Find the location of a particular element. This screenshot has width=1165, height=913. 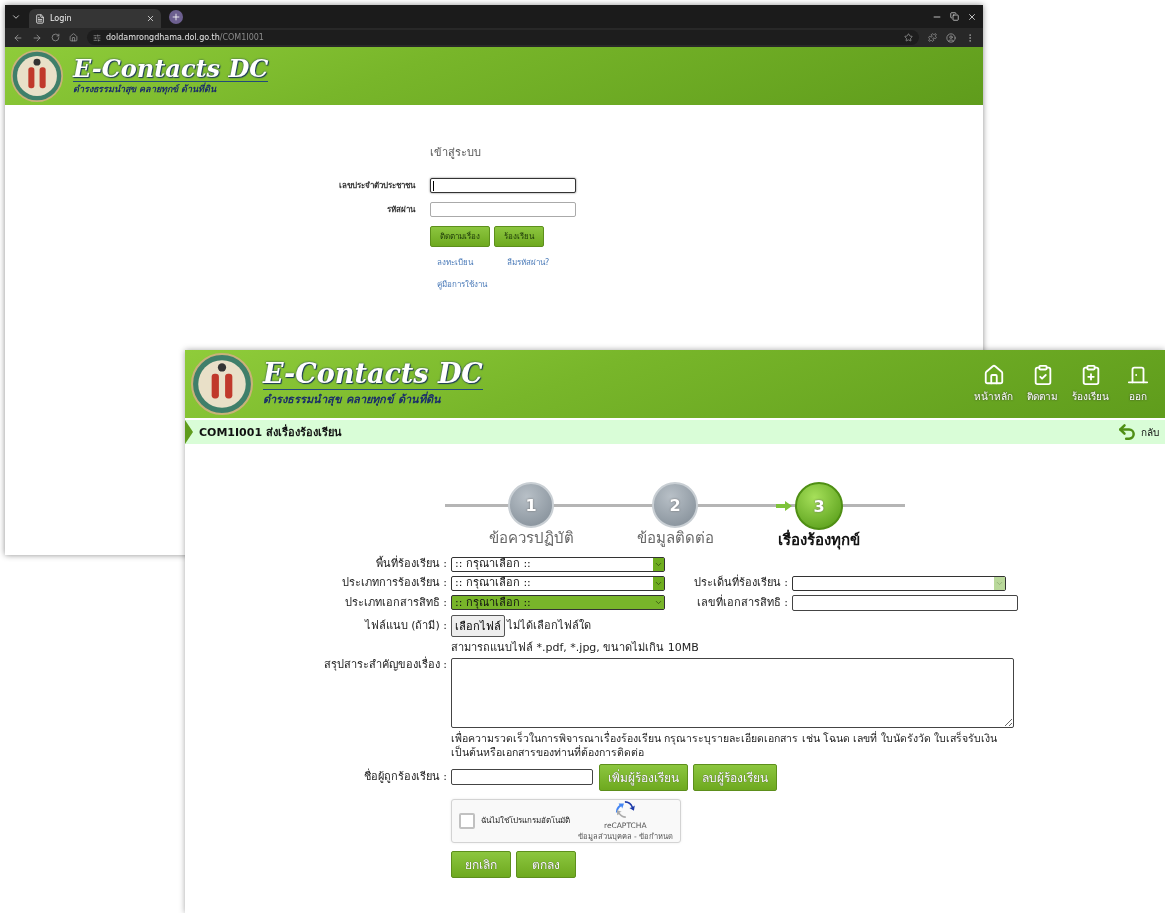

field-label: ประเภทเอกสารสิทธิ : is located at coordinates (395, 602).